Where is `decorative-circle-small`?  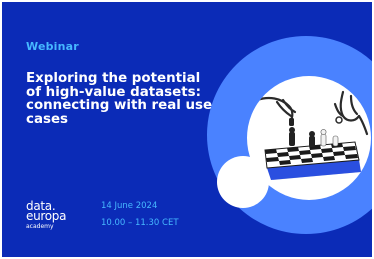
decorative-circle-small is located at coordinates (243, 182).